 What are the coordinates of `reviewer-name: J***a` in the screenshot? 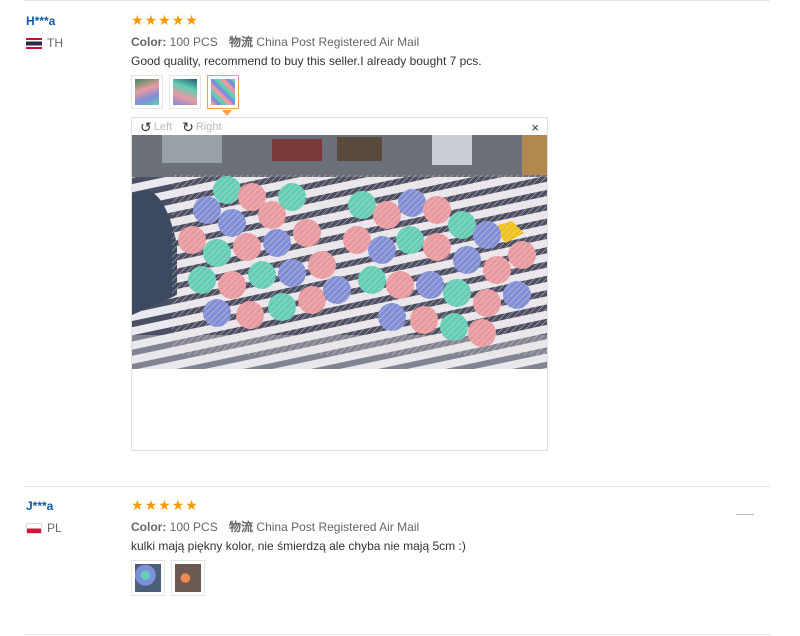 It's located at (39, 506).